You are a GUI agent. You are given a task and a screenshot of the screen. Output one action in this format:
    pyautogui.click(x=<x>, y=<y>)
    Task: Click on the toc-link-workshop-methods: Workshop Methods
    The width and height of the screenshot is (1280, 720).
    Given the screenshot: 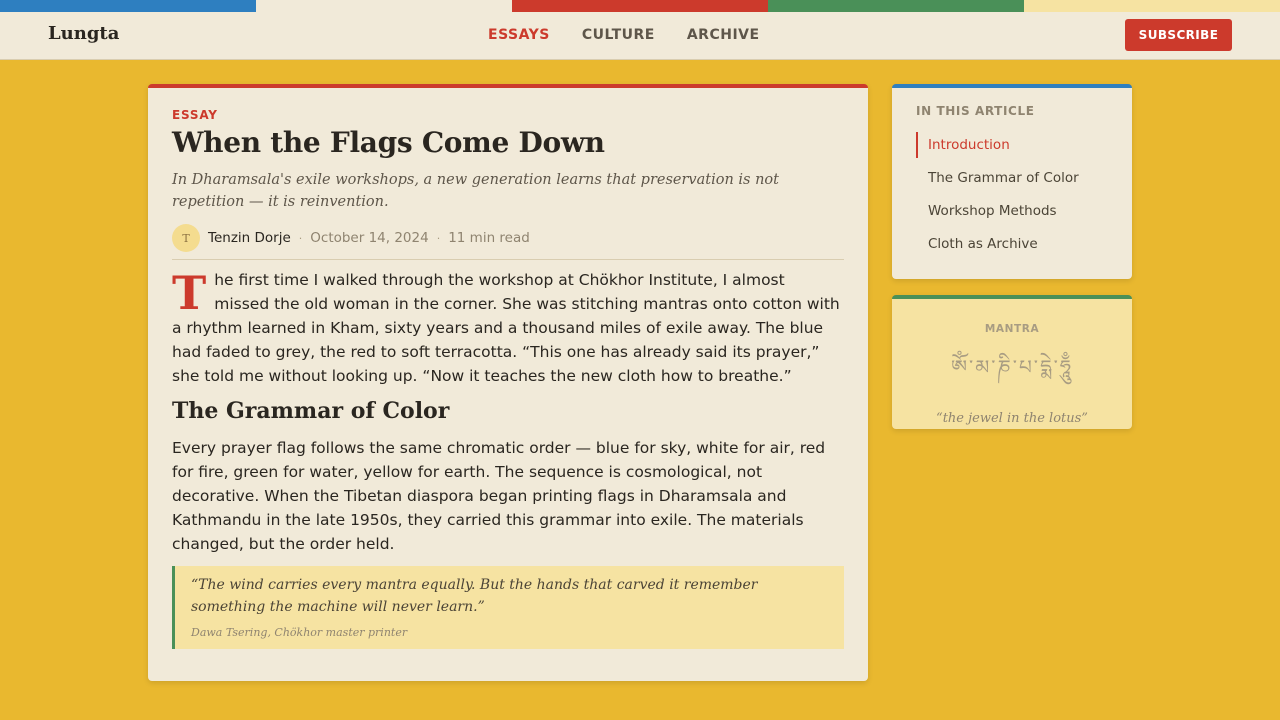 What is the action you would take?
    pyautogui.click(x=1012, y=211)
    